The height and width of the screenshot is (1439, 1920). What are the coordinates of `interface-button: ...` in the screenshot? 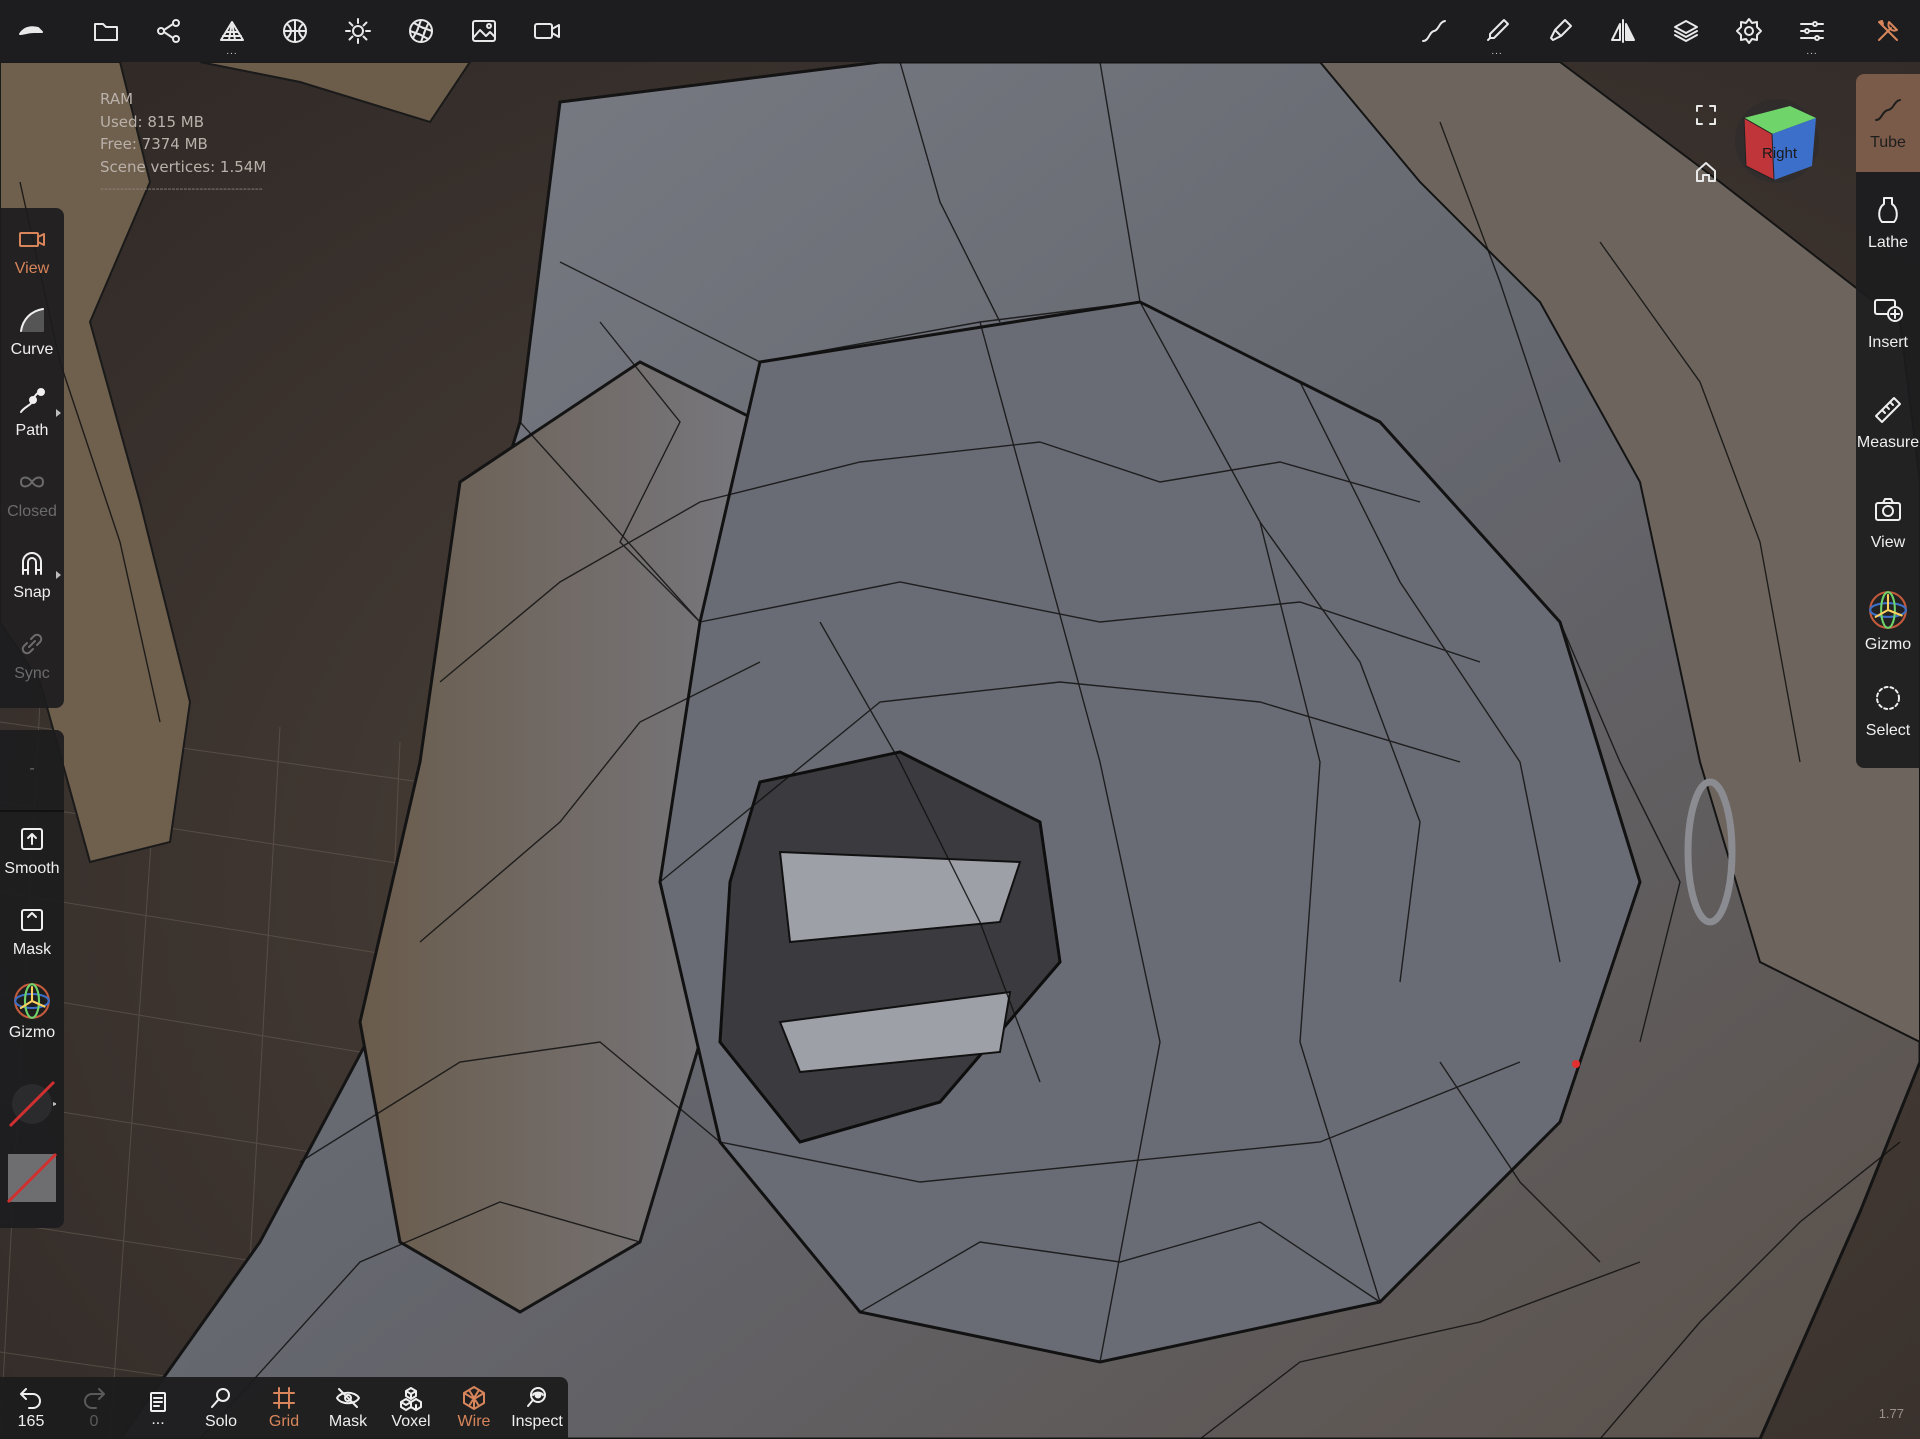 It's located at (1812, 31).